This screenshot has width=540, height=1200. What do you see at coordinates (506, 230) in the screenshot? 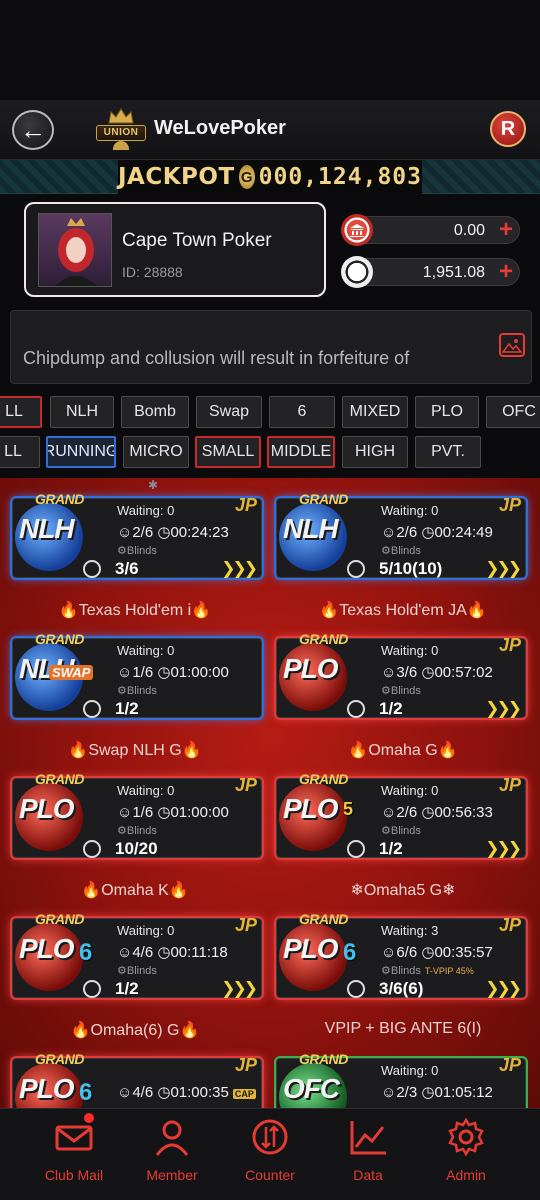
I see `bank-add-button: +` at bounding box center [506, 230].